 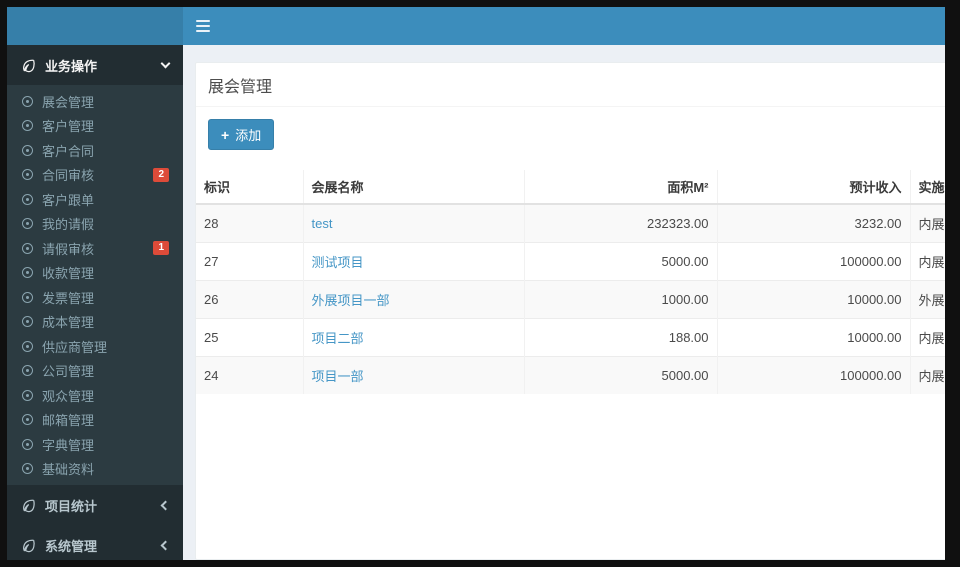 I want to click on sidebar-section-label: 业务操作, so click(x=71, y=66).